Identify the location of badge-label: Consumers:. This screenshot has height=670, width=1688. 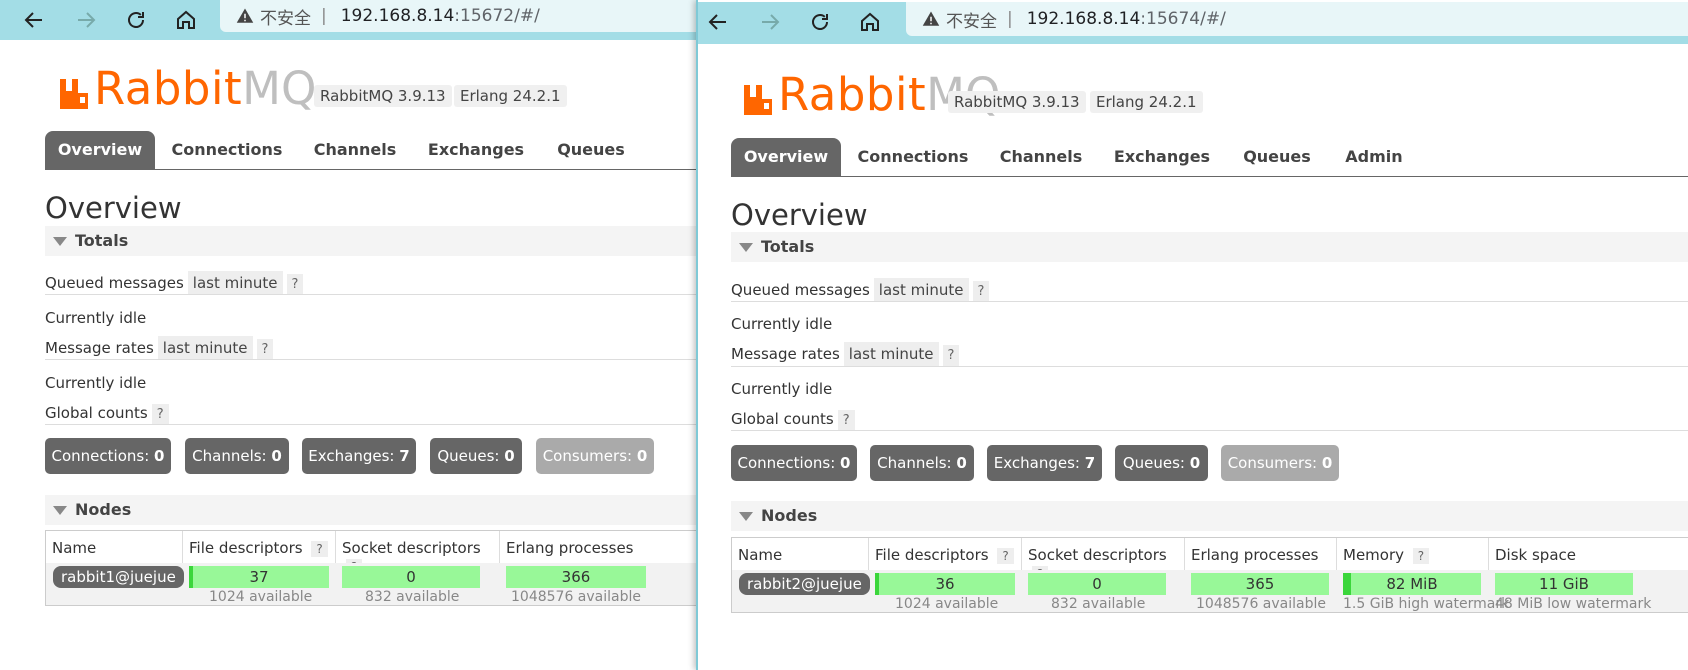
(1272, 463).